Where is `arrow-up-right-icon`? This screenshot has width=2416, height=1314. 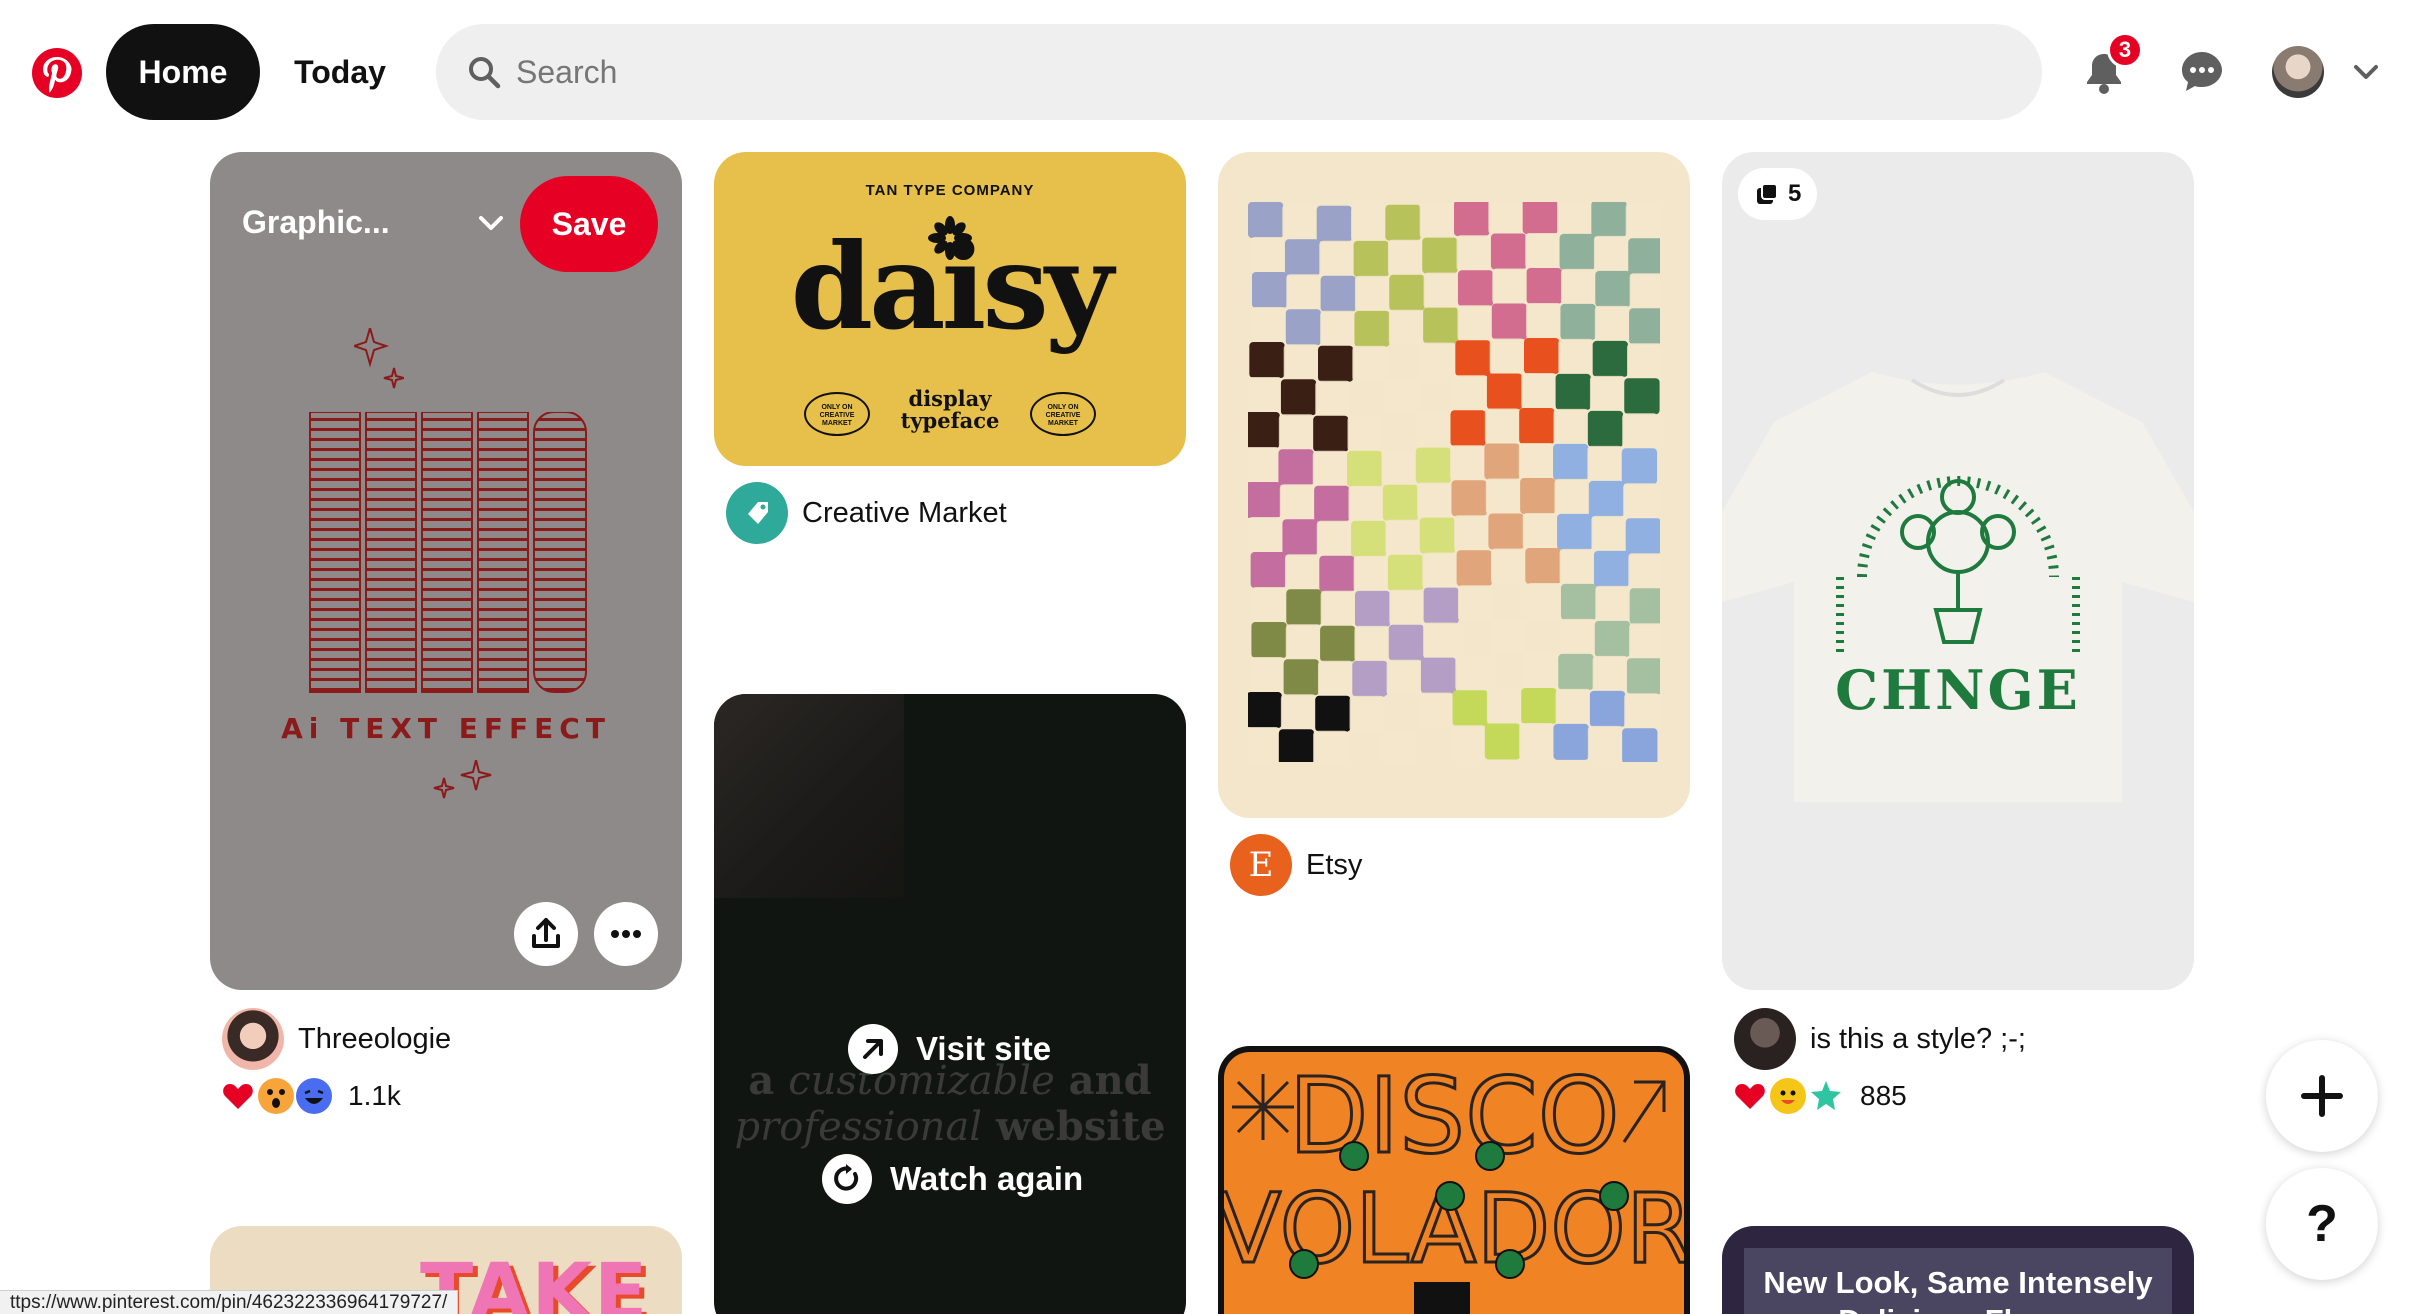 arrow-up-right-icon is located at coordinates (873, 1049).